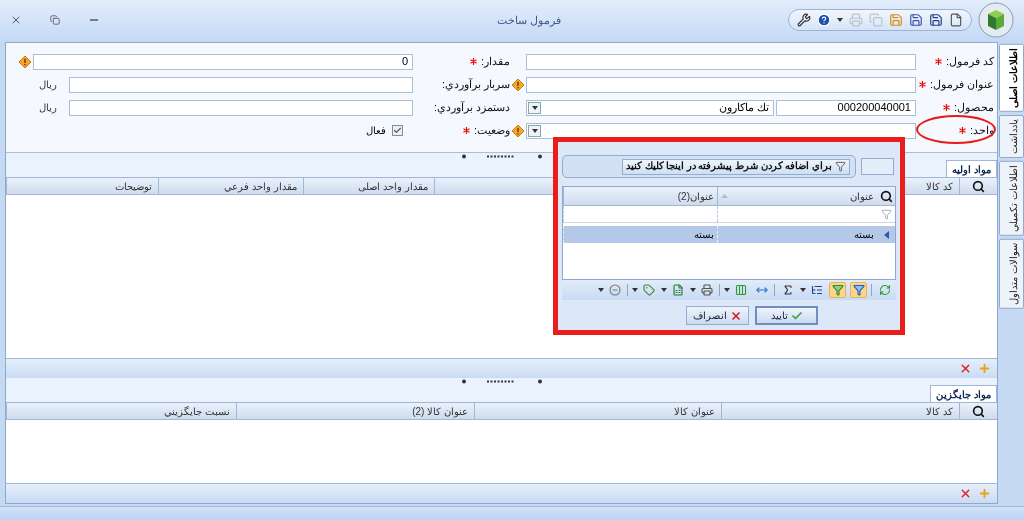  I want to click on advanced-filter-button: براي اضافه كردن شرط پيشرفته در اينجا كليك كنيد, so click(735, 166).